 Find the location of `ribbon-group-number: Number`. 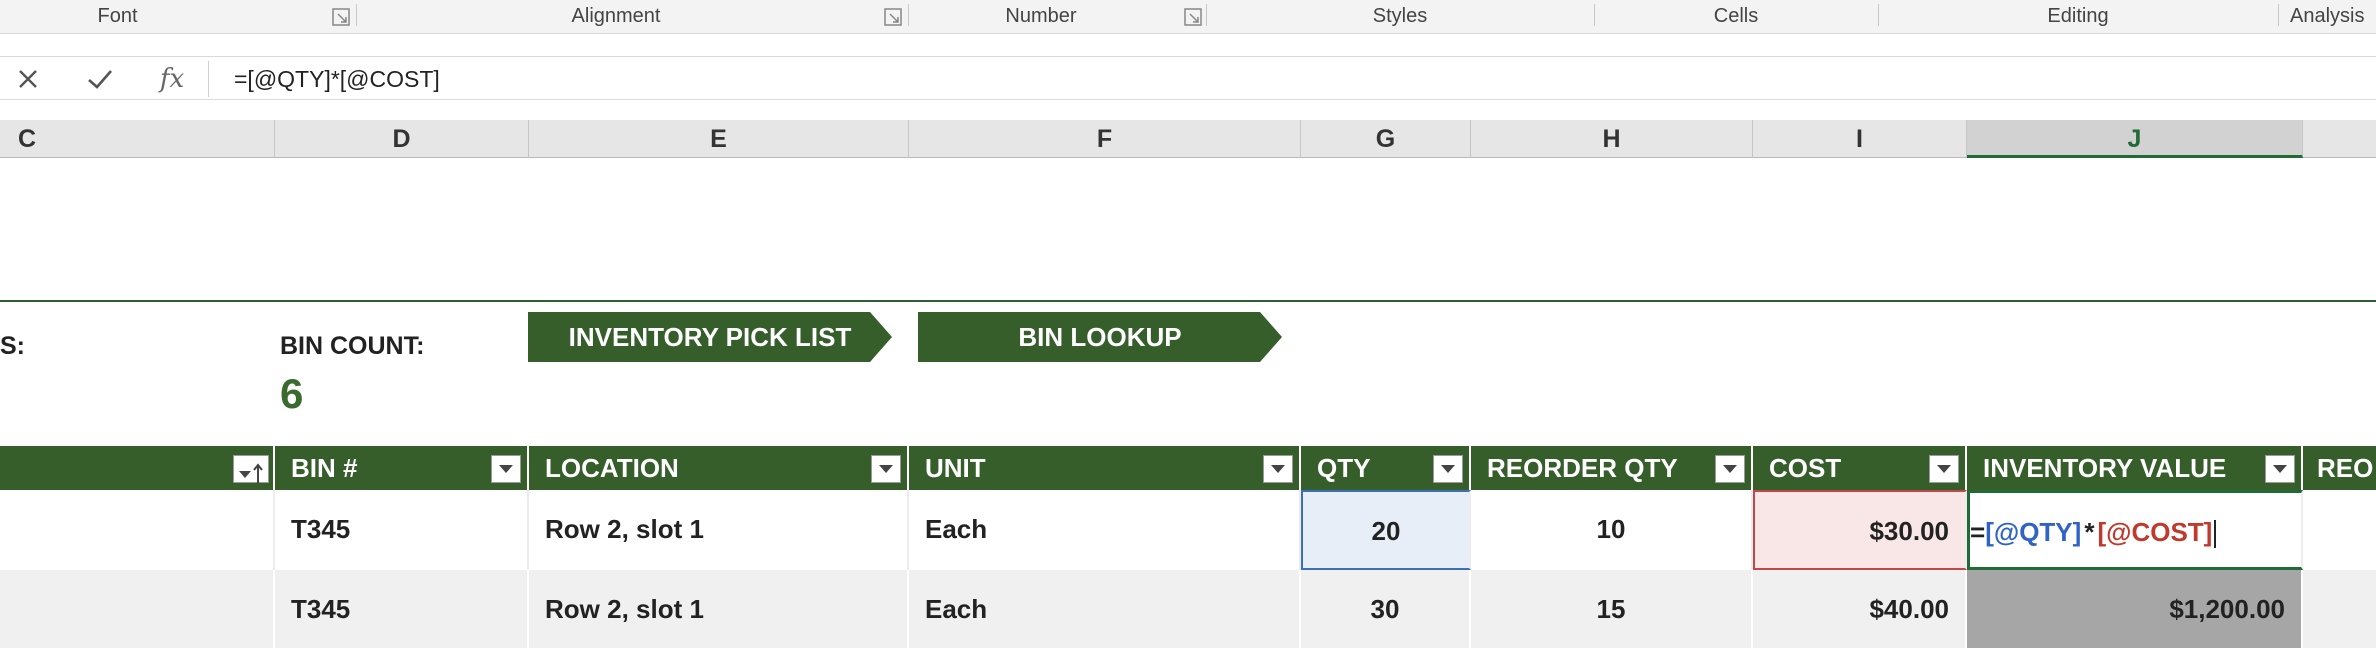

ribbon-group-number: Number is located at coordinates (1041, 16).